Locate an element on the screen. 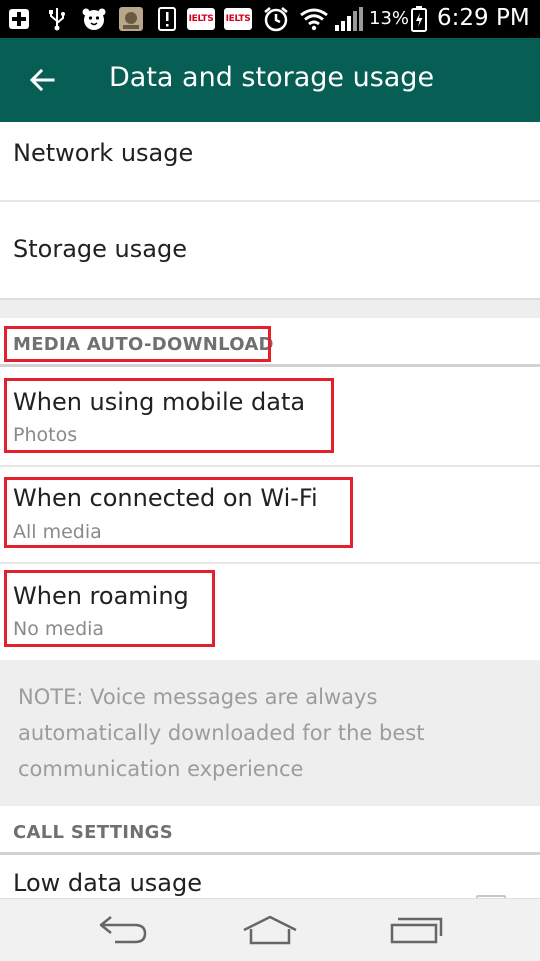 The image size is (540, 961). battery-percent: 13% is located at coordinates (389, 18).